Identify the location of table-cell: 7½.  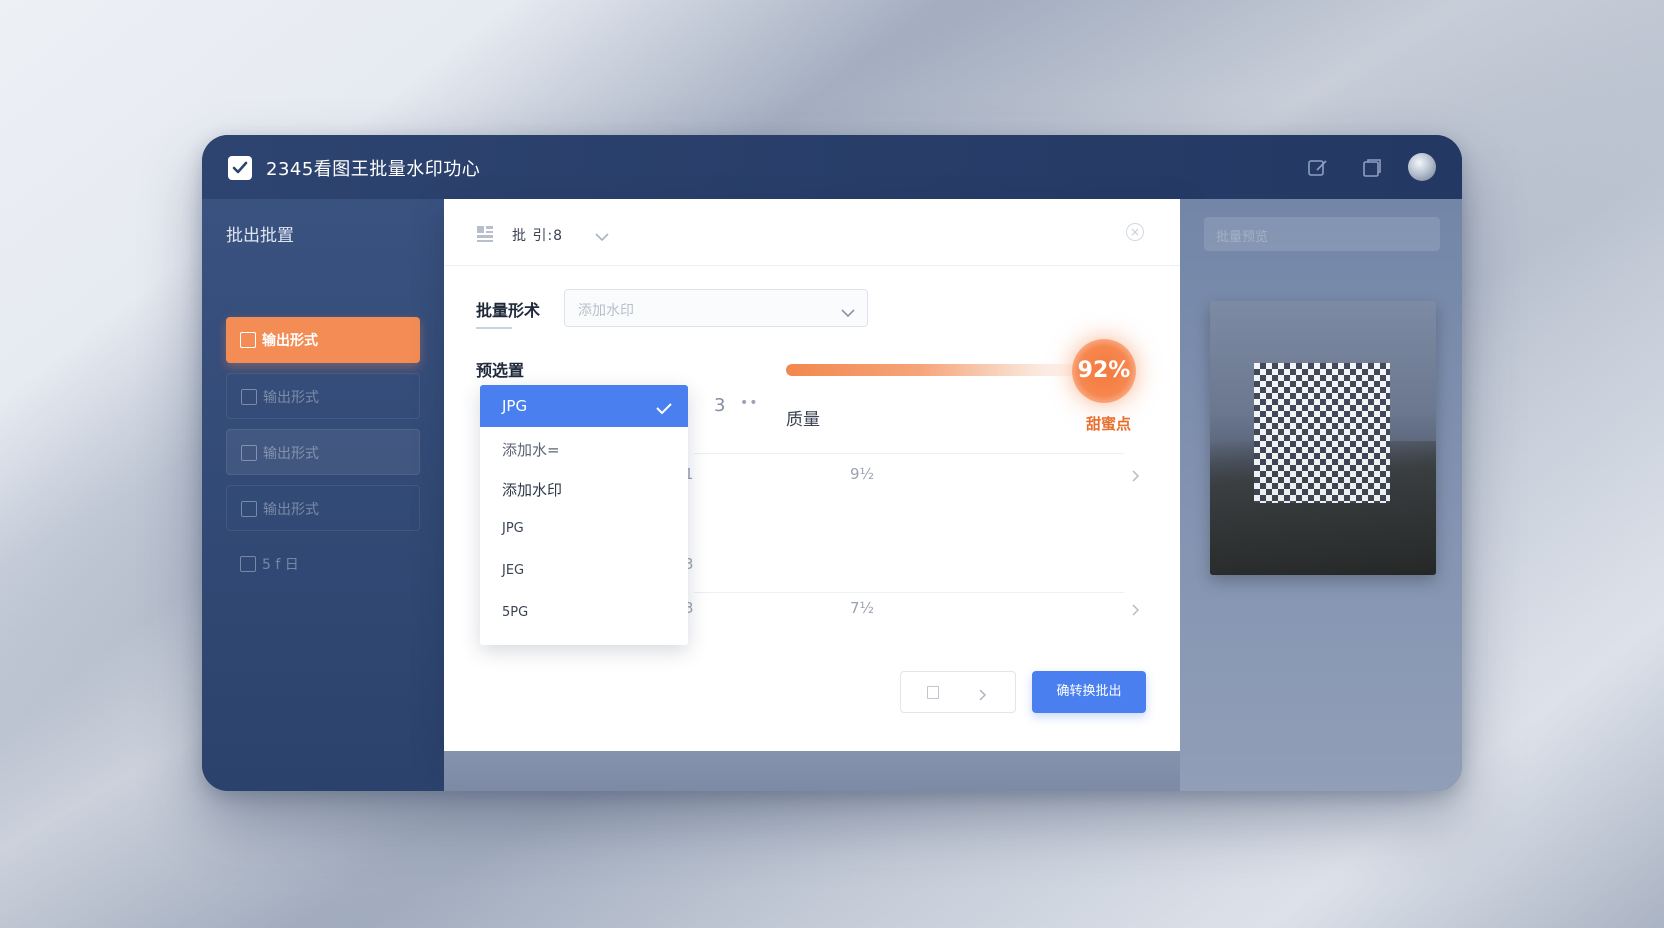
(862, 608).